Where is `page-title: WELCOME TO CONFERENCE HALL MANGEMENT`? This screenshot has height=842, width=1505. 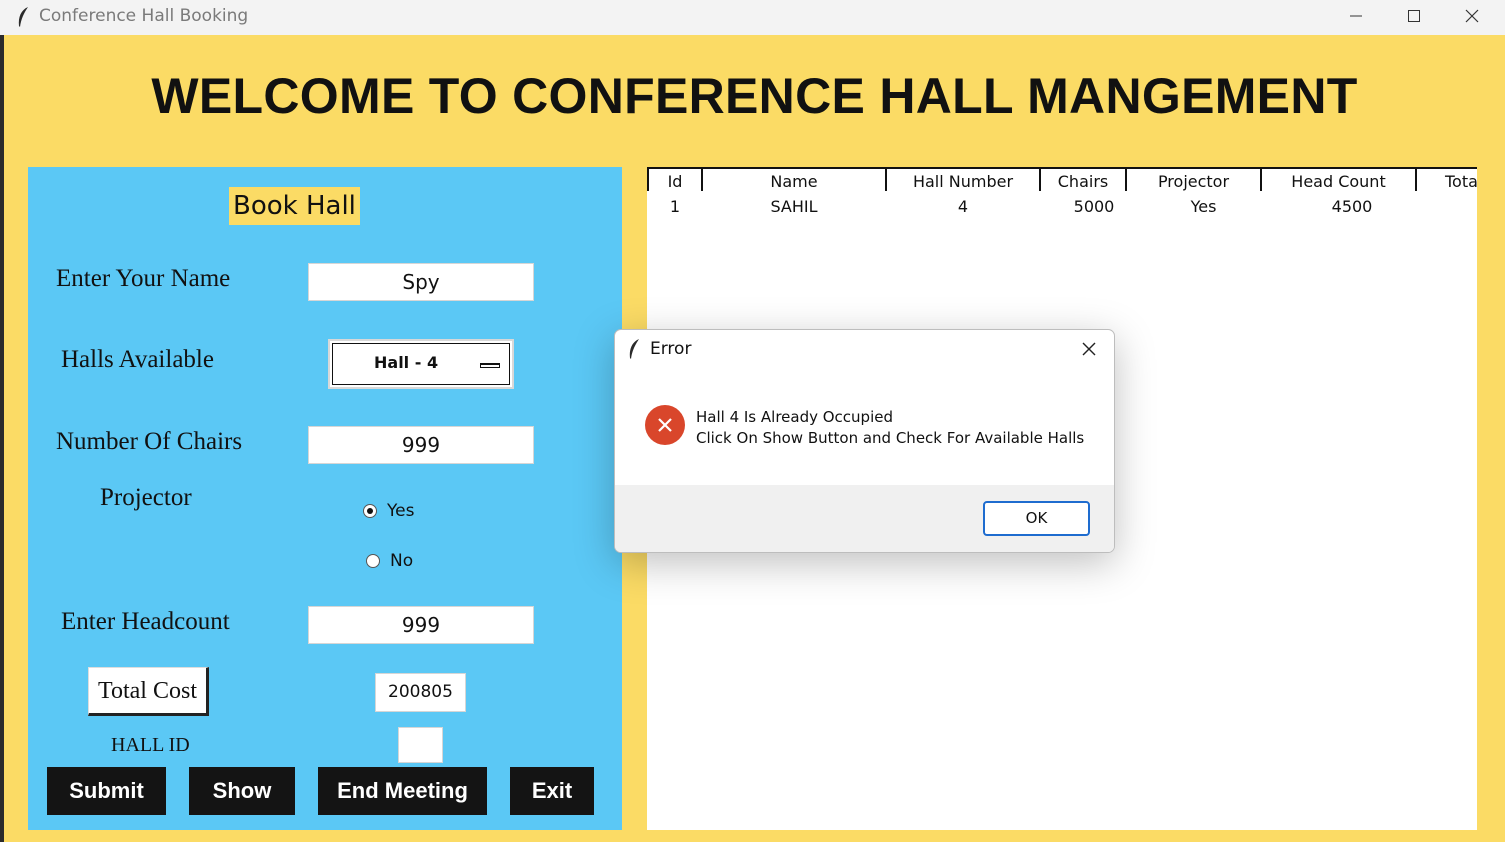
page-title: WELCOME TO CONFERENCE HALL MANGEMENT is located at coordinates (754, 96).